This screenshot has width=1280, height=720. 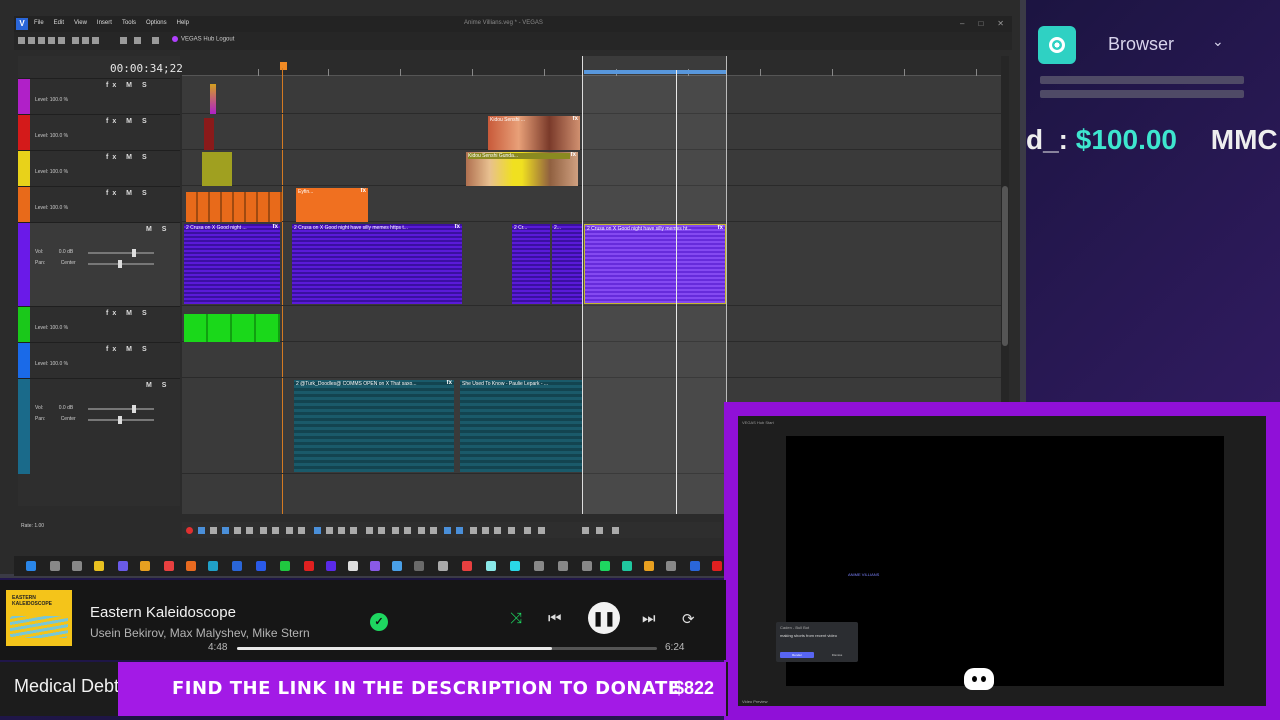 I want to click on video-clip-eyfin: Eyfin... fx, so click(x=332, y=205).